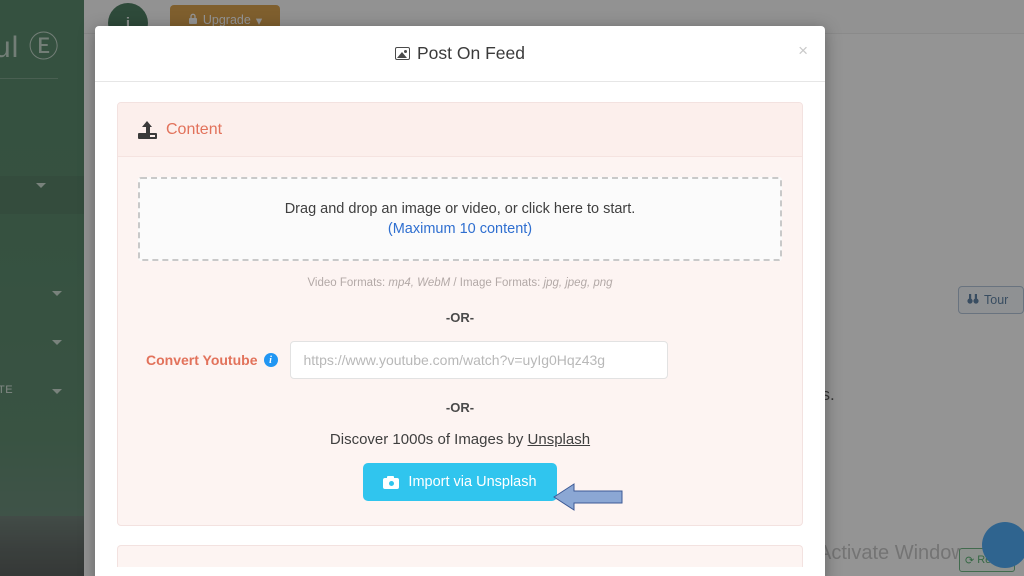  What do you see at coordinates (460, 229) in the screenshot?
I see `dropzone-sub-text: (Maximum 10 content)` at bounding box center [460, 229].